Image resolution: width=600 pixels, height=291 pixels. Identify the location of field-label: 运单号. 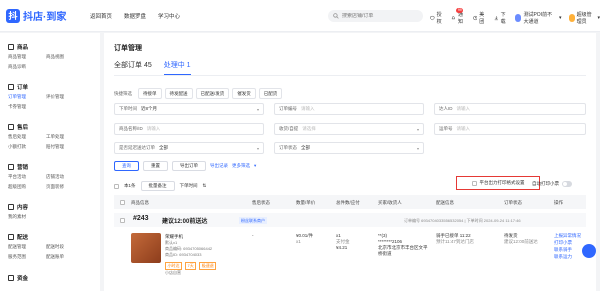
(446, 128).